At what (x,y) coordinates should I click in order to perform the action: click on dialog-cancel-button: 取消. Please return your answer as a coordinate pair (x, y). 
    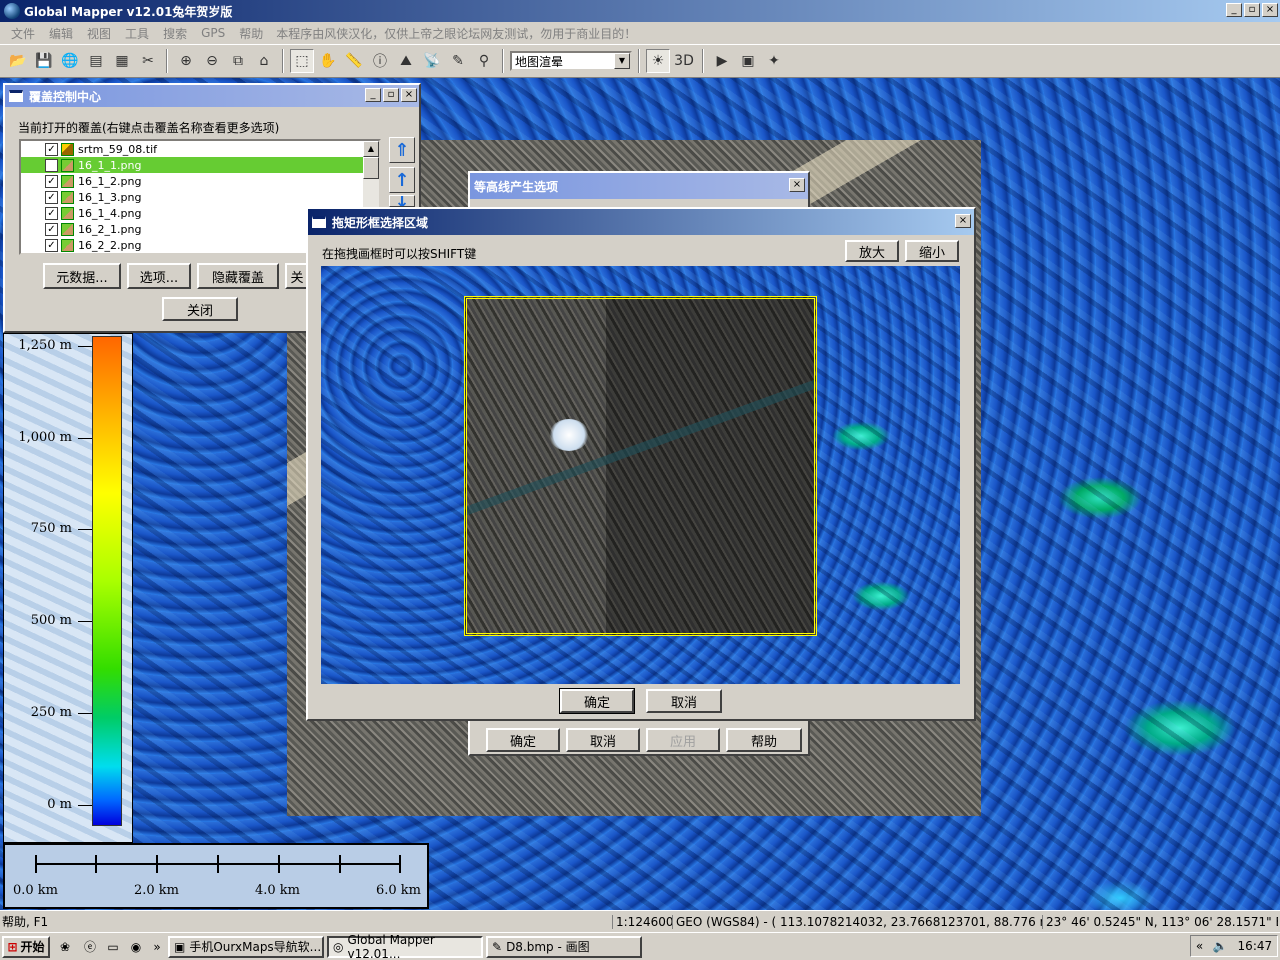
    Looking at the image, I should click on (684, 701).